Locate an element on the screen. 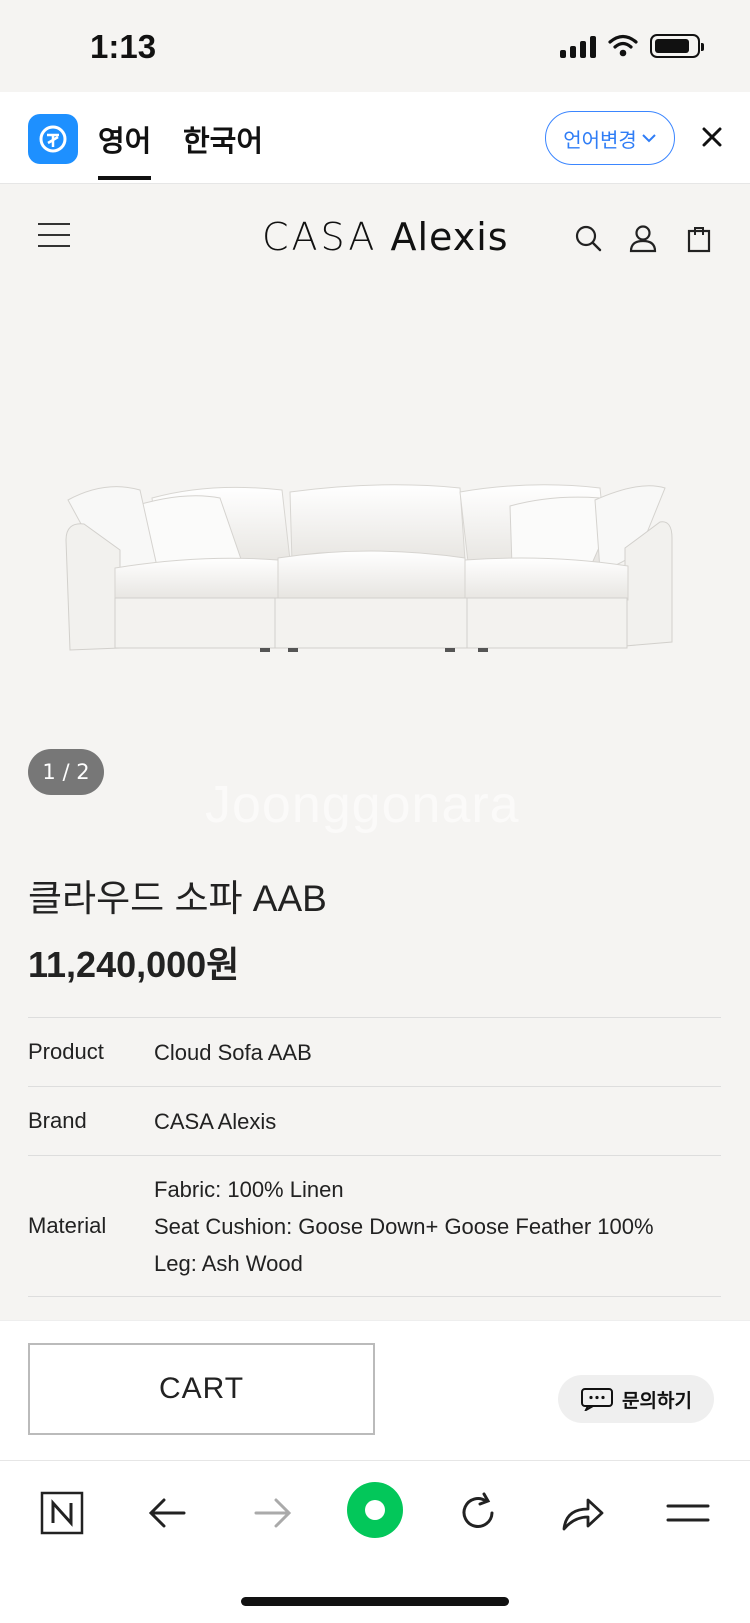 Image resolution: width=750 pixels, height=1623 pixels. chevron-down-icon is located at coordinates (649, 138).